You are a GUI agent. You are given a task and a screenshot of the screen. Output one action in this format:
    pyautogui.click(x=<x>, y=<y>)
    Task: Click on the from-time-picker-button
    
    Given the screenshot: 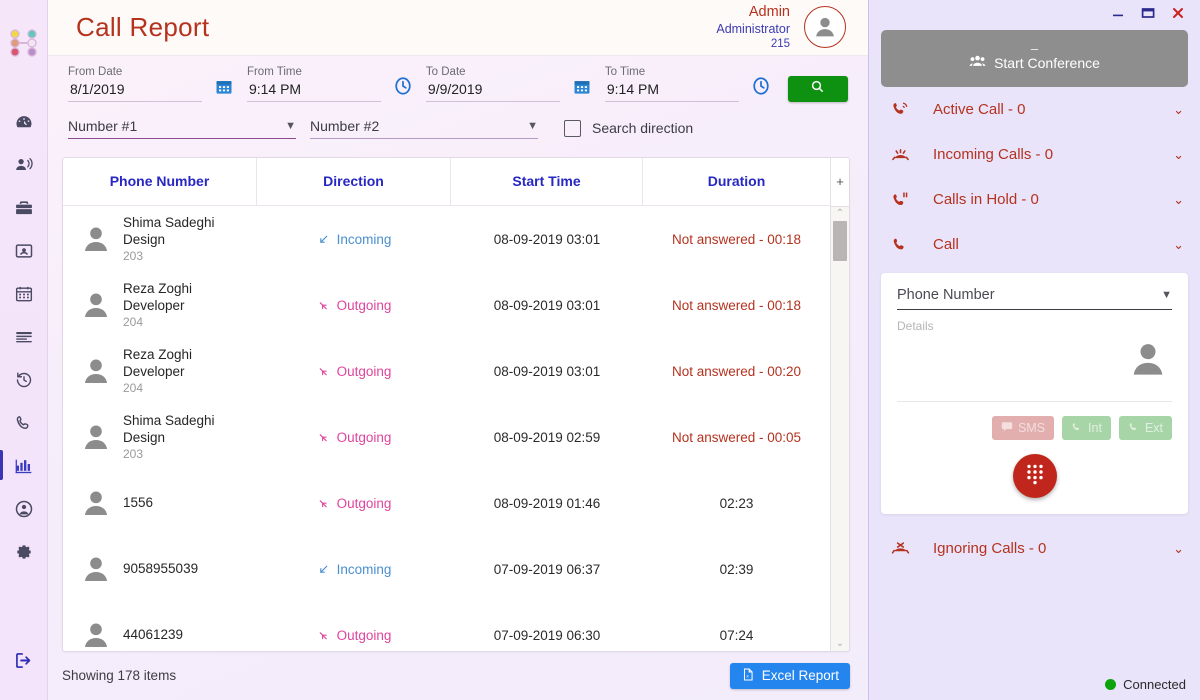 What is the action you would take?
    pyautogui.click(x=403, y=88)
    